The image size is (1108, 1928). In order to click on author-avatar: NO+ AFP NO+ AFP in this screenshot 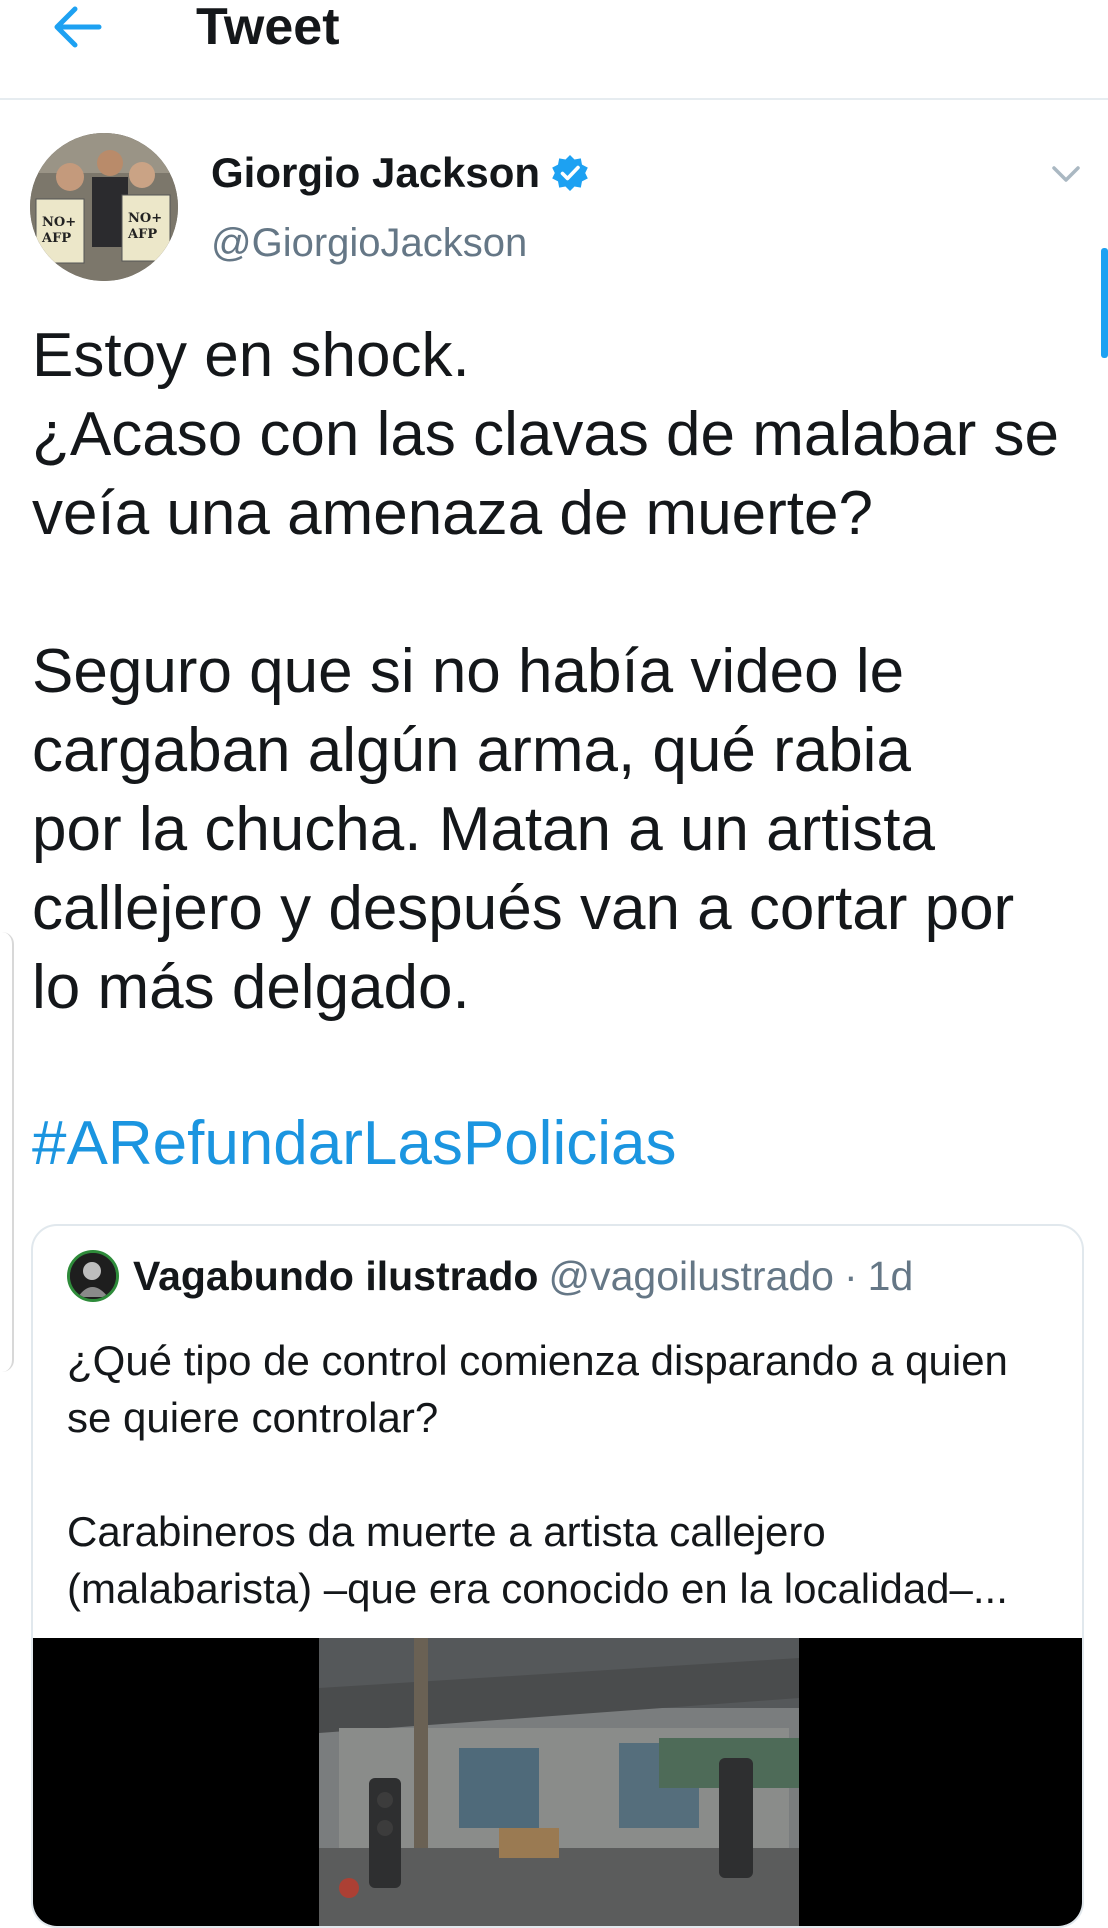, I will do `click(104, 207)`.